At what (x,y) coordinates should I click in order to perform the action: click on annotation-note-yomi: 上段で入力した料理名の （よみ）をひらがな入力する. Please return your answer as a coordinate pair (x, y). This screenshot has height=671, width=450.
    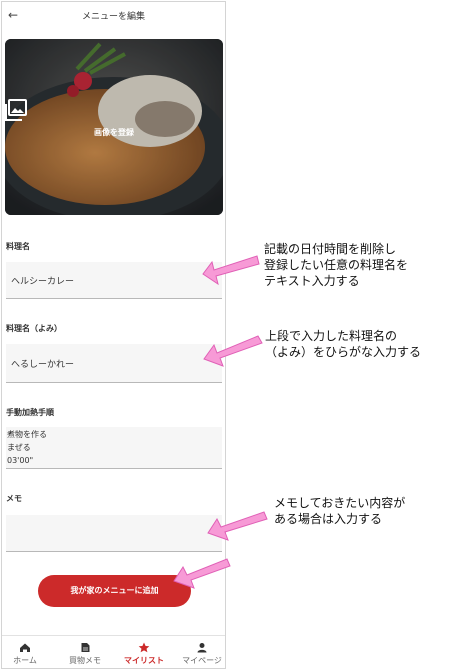
    Looking at the image, I should click on (343, 344).